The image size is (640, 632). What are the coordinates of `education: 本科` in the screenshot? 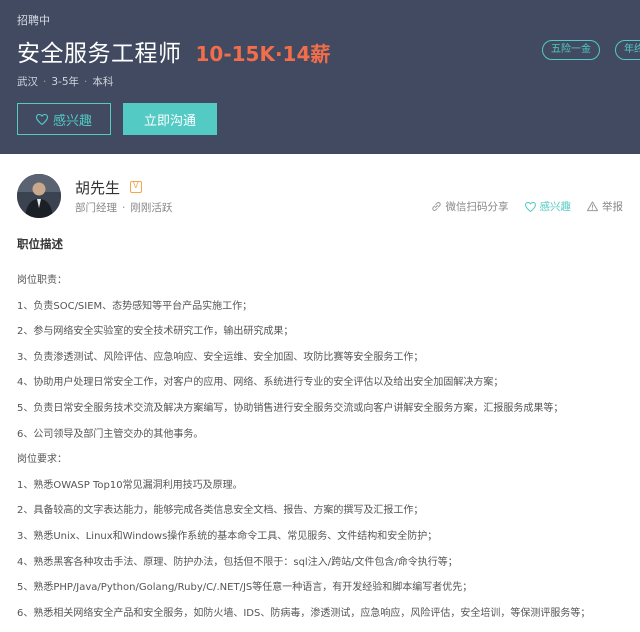 It's located at (103, 82).